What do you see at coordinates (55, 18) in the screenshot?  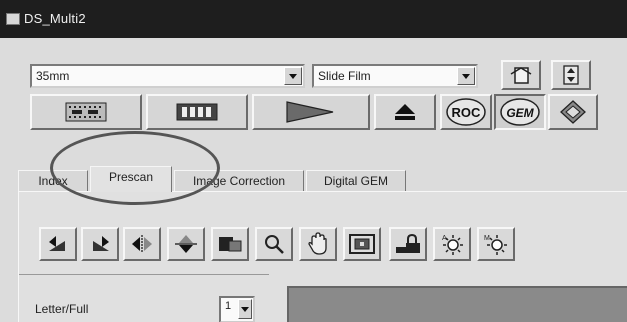 I see `window-title: DS_Multi2` at bounding box center [55, 18].